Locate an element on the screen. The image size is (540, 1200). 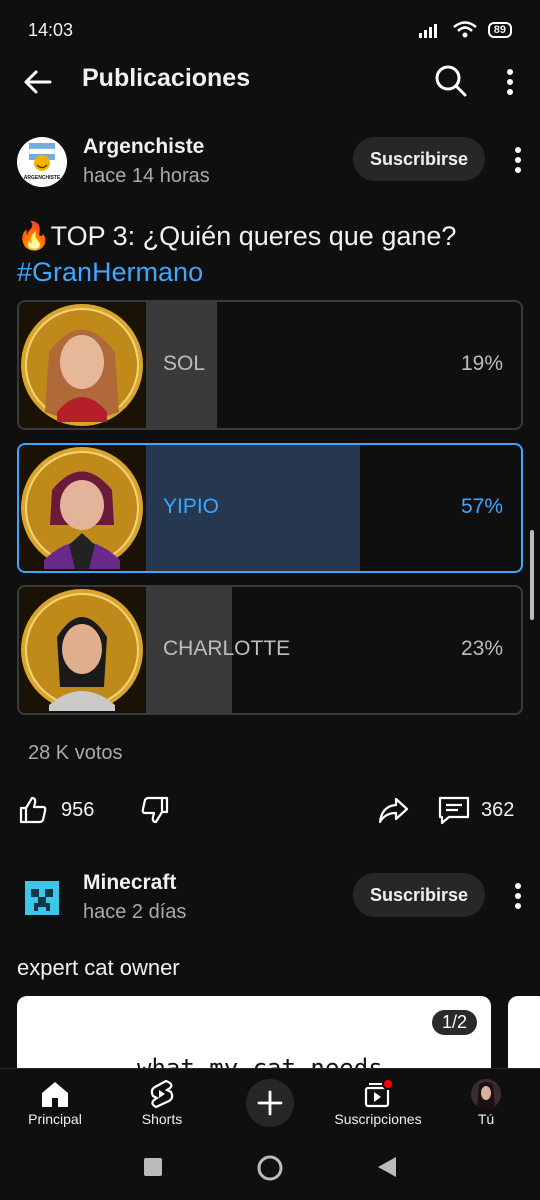
poll-option-charlotte: CHARLOTTE 23% is located at coordinates (270, 650).